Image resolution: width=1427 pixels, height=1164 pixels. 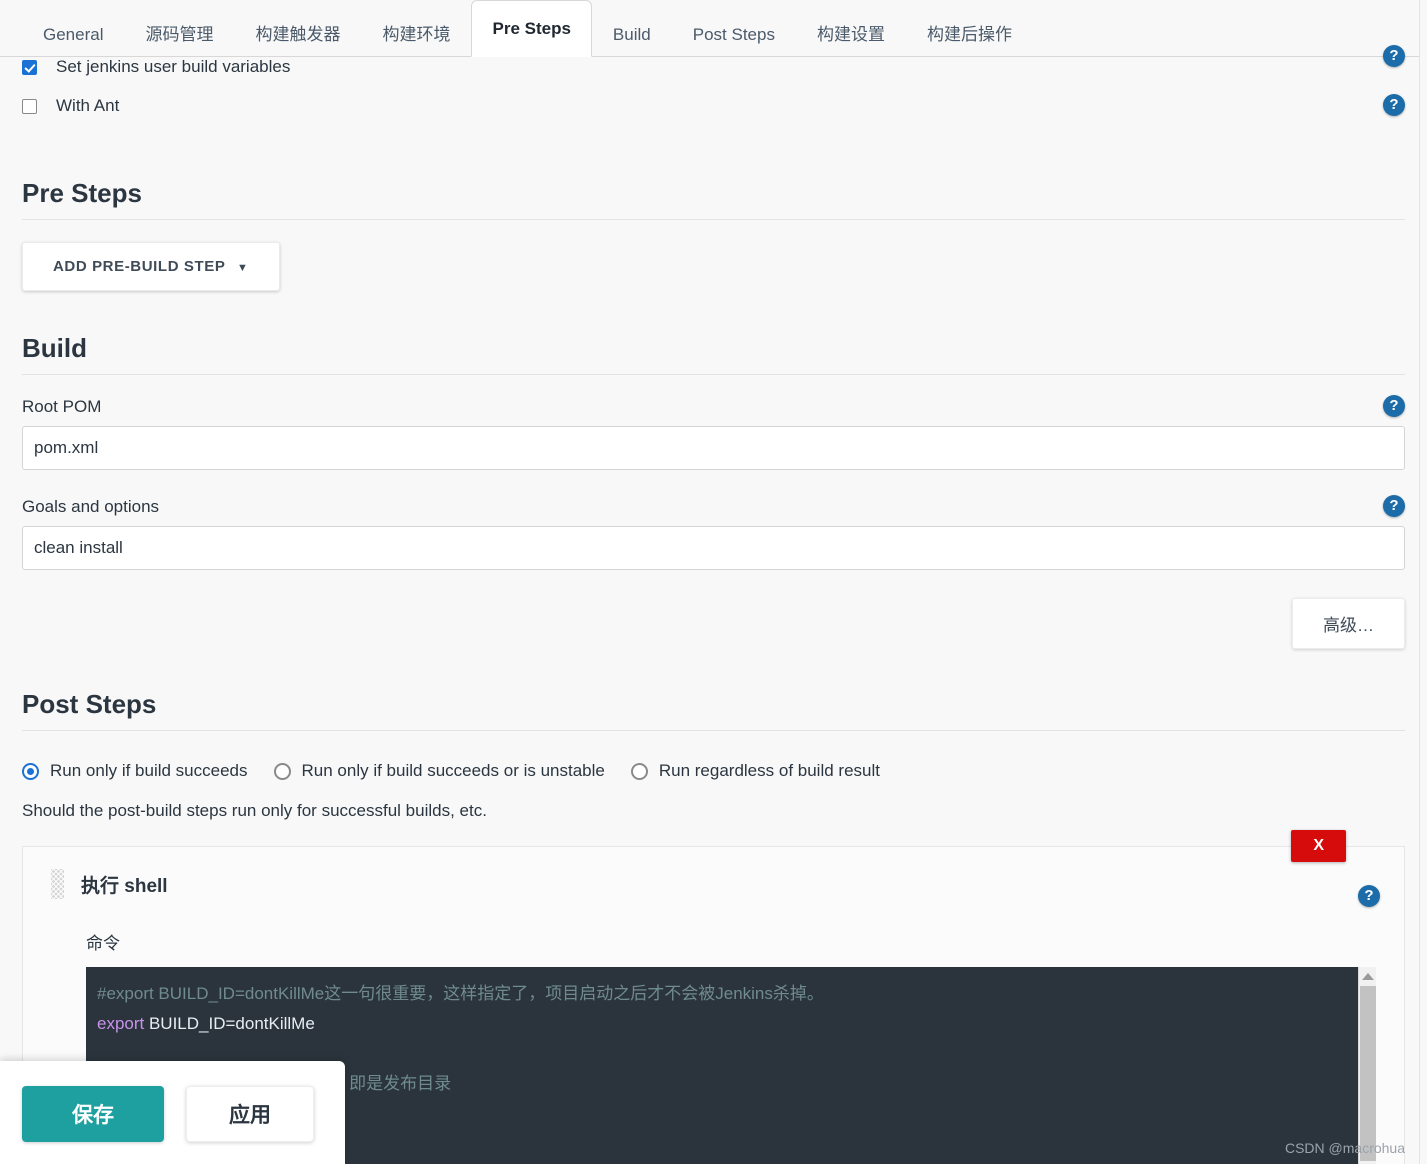 What do you see at coordinates (82, 193) in the screenshot?
I see `pre-steps-heading: Pre Steps` at bounding box center [82, 193].